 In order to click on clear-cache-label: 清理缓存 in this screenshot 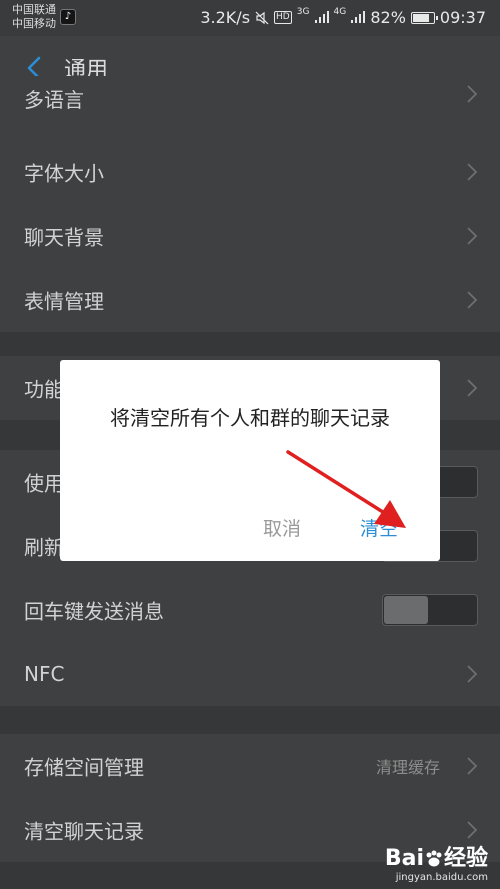, I will do `click(407, 767)`.